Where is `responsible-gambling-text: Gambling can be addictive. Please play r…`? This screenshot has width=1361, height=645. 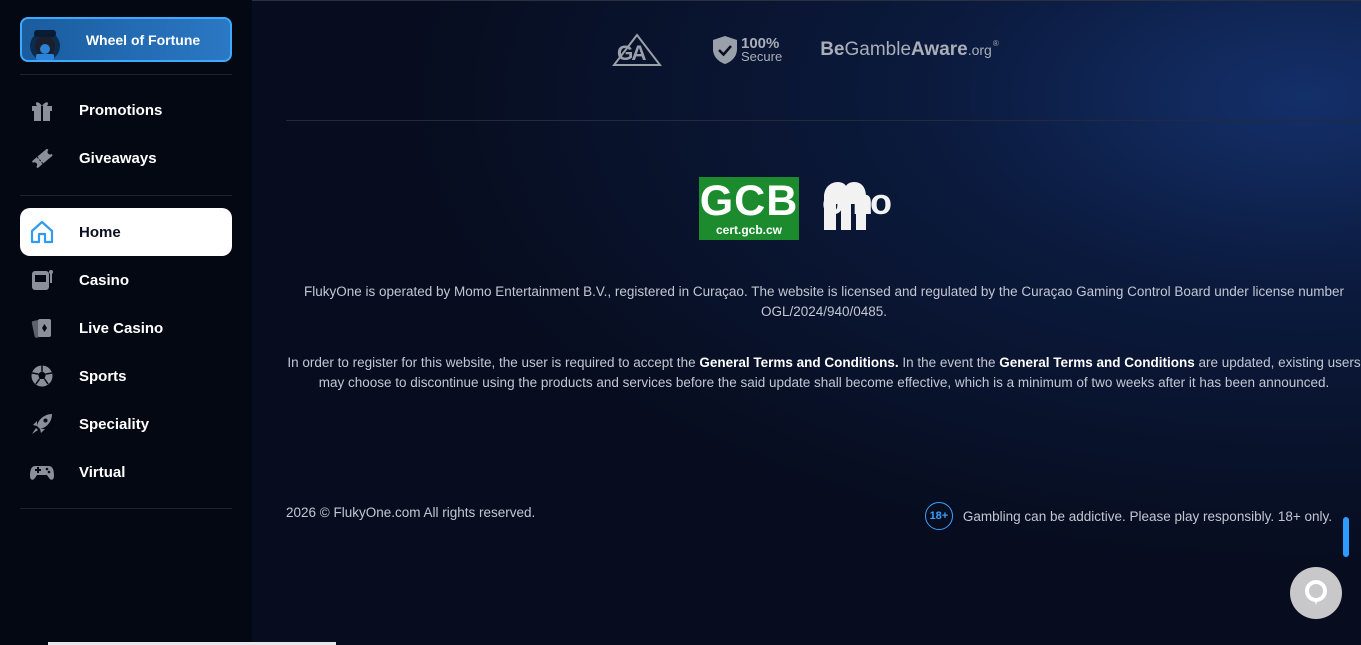 responsible-gambling-text: Gambling can be addictive. Please play r… is located at coordinates (1147, 516).